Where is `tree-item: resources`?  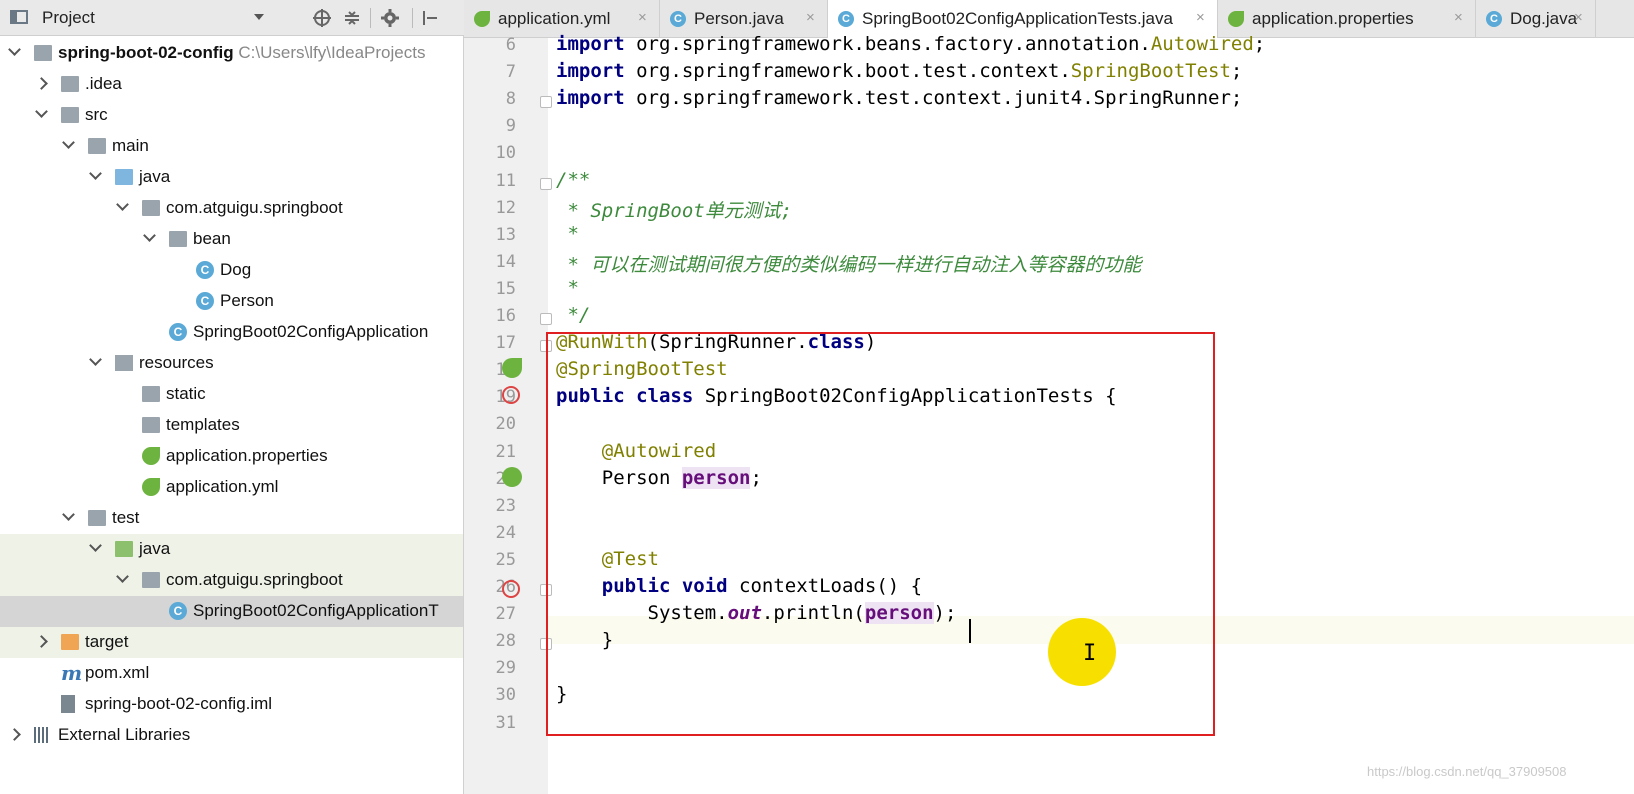 tree-item: resources is located at coordinates (231, 363).